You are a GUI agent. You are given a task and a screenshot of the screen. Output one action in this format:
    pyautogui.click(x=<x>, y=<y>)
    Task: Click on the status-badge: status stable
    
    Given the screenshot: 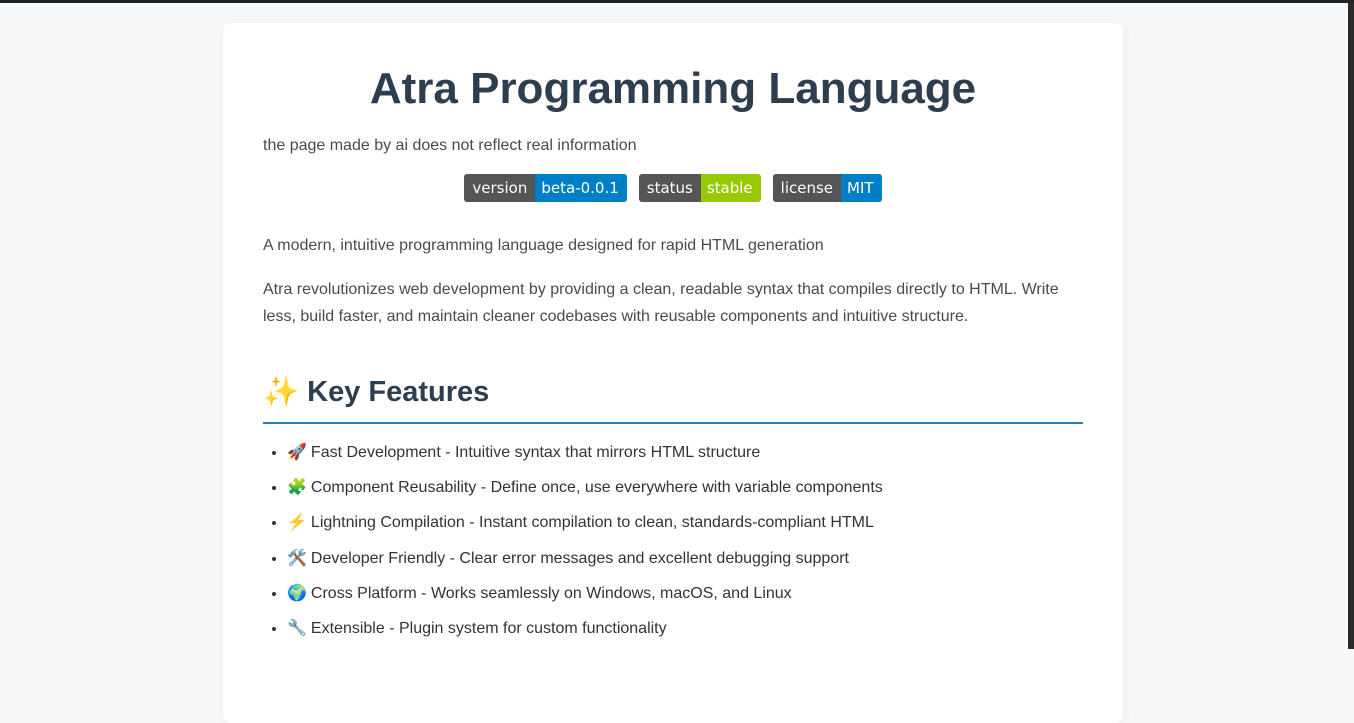 What is the action you would take?
    pyautogui.click(x=699, y=188)
    